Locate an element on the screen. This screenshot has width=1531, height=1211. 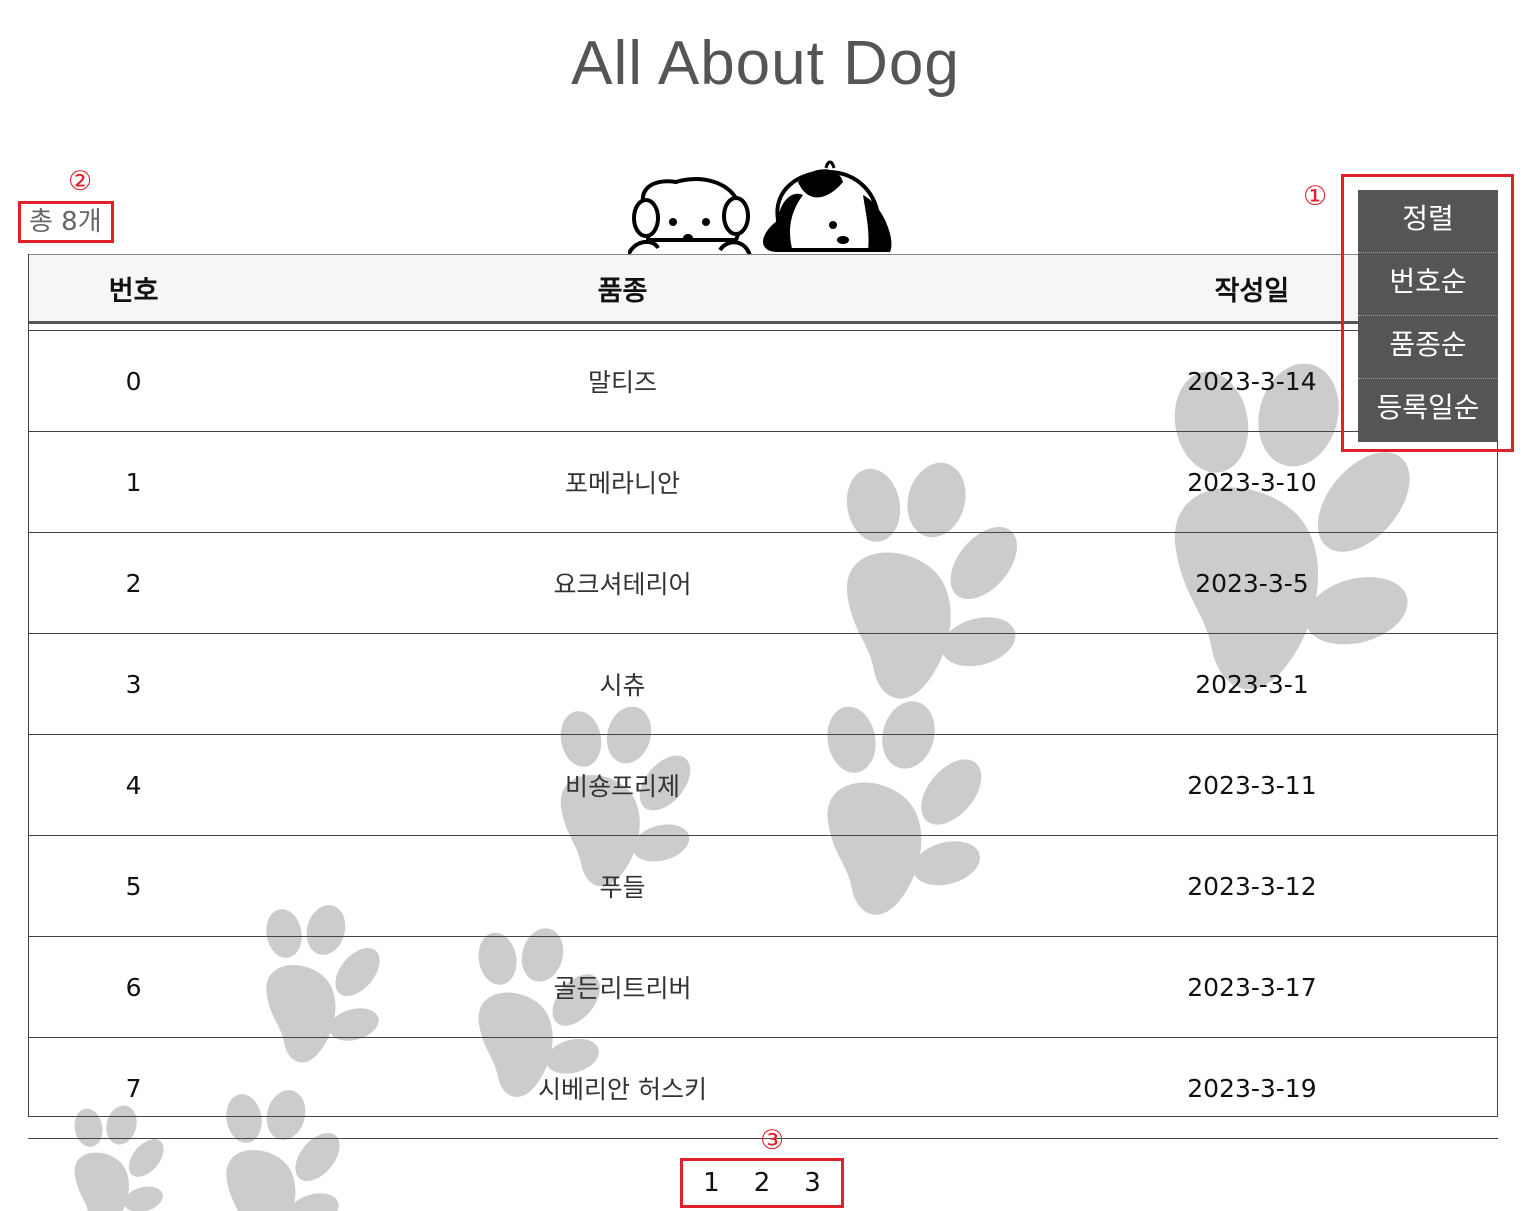
table-row: 3 시츄 2023-3-1 is located at coordinates (763, 684).